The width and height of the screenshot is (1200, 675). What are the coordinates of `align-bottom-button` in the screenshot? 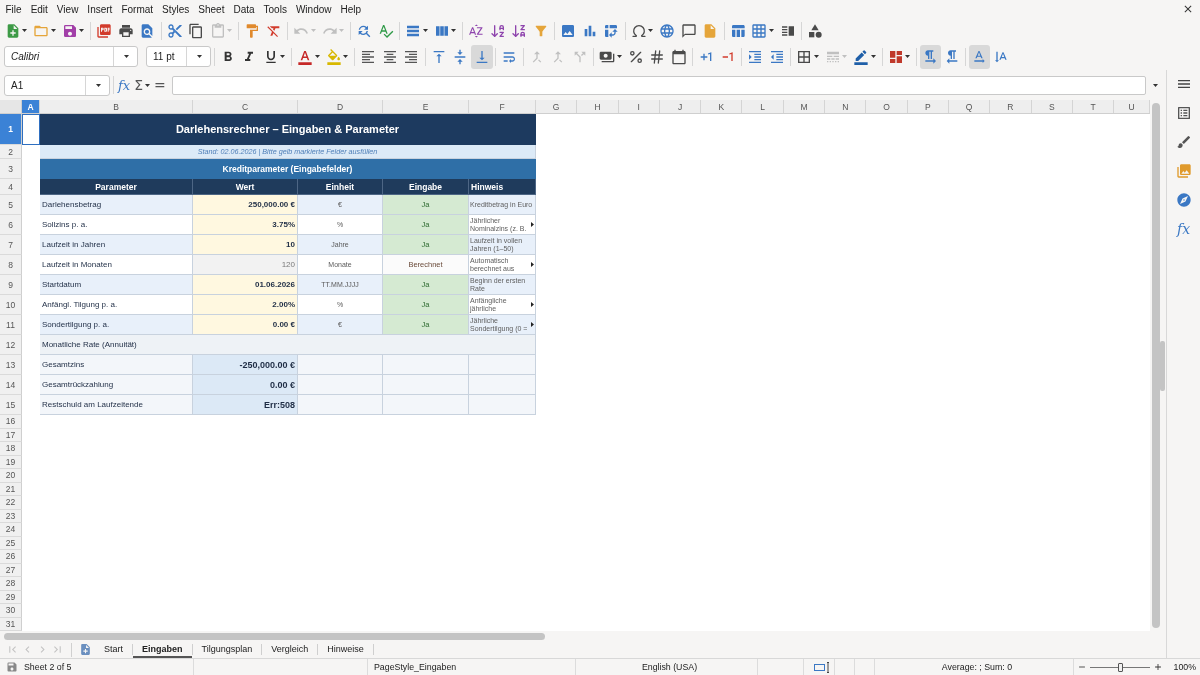 It's located at (482, 56).